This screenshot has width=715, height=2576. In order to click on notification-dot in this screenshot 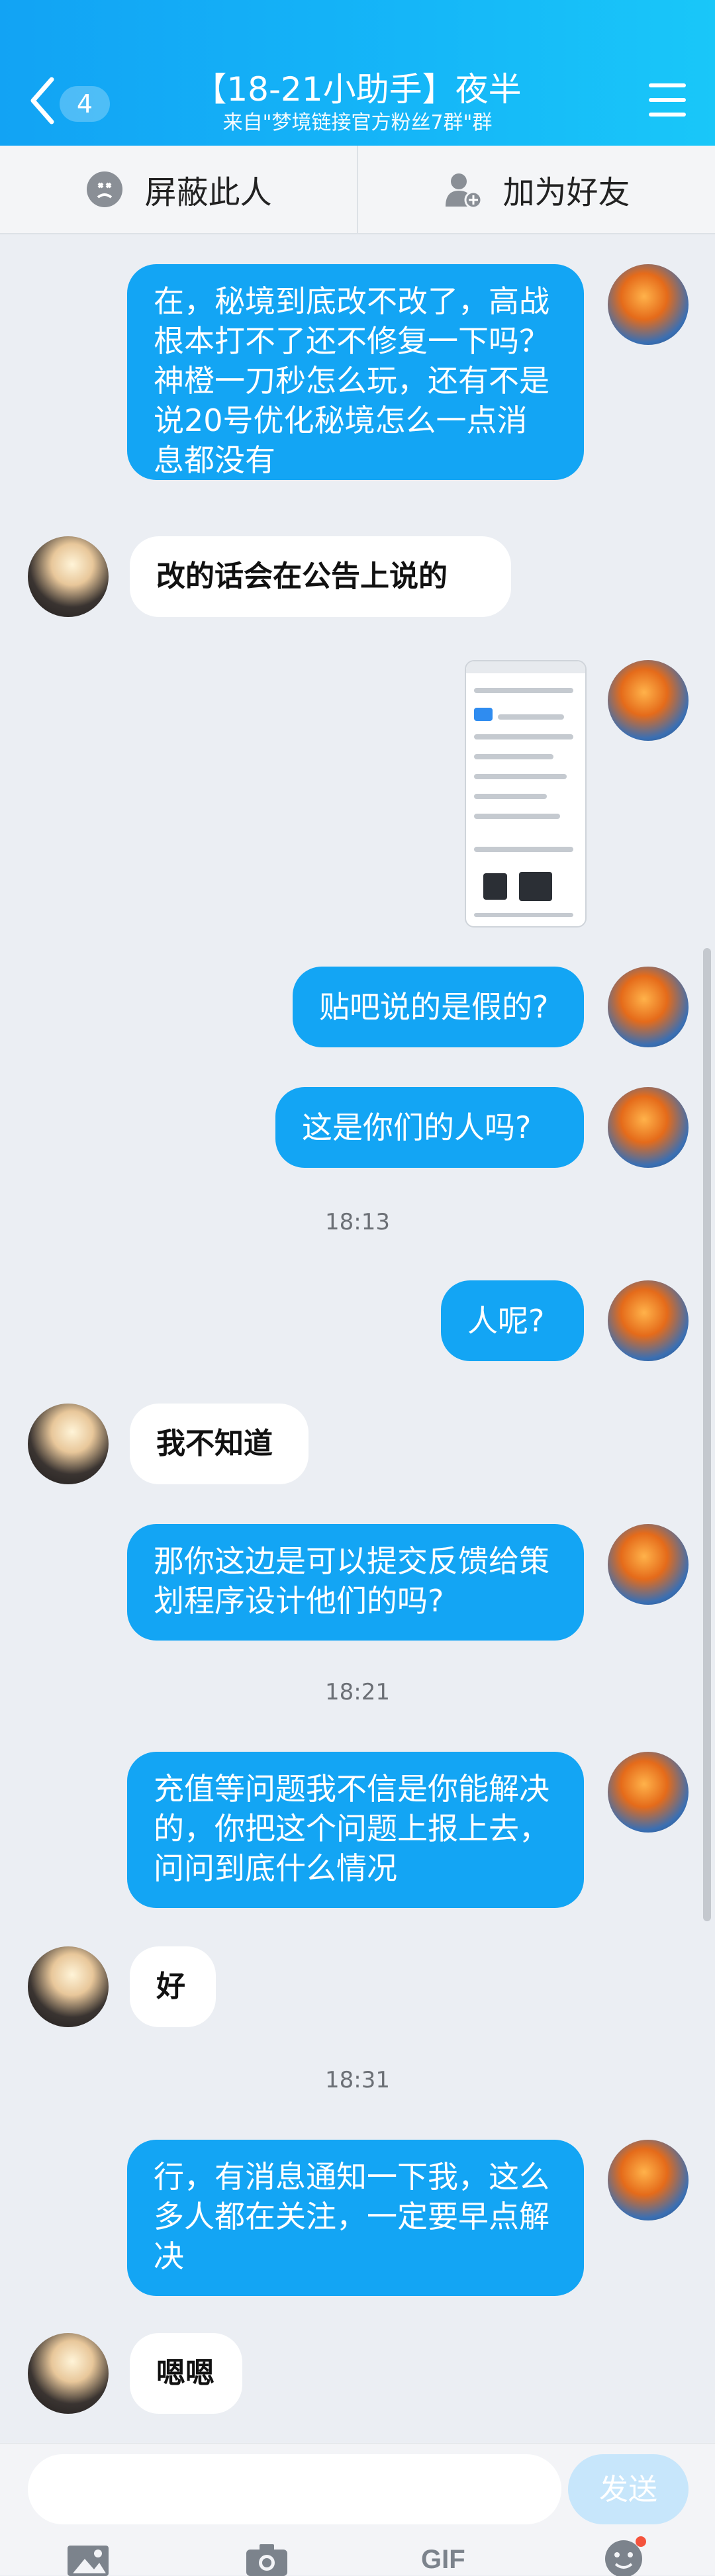, I will do `click(641, 2541)`.